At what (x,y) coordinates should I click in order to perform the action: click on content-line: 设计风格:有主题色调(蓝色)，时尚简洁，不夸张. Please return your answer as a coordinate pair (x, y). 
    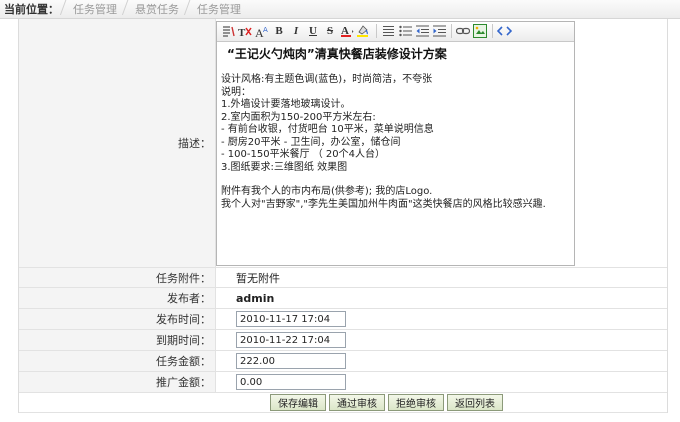
    Looking at the image, I should click on (327, 79).